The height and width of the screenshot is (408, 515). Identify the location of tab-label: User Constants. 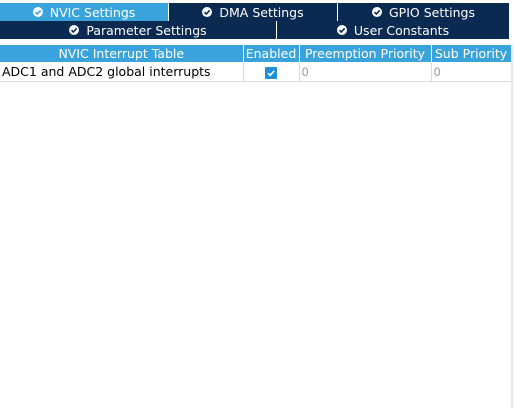
(401, 30).